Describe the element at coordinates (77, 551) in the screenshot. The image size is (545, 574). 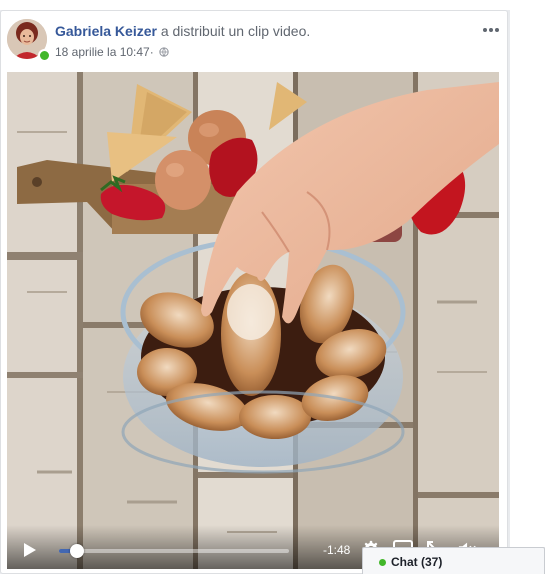
I see `progress-handle` at that location.